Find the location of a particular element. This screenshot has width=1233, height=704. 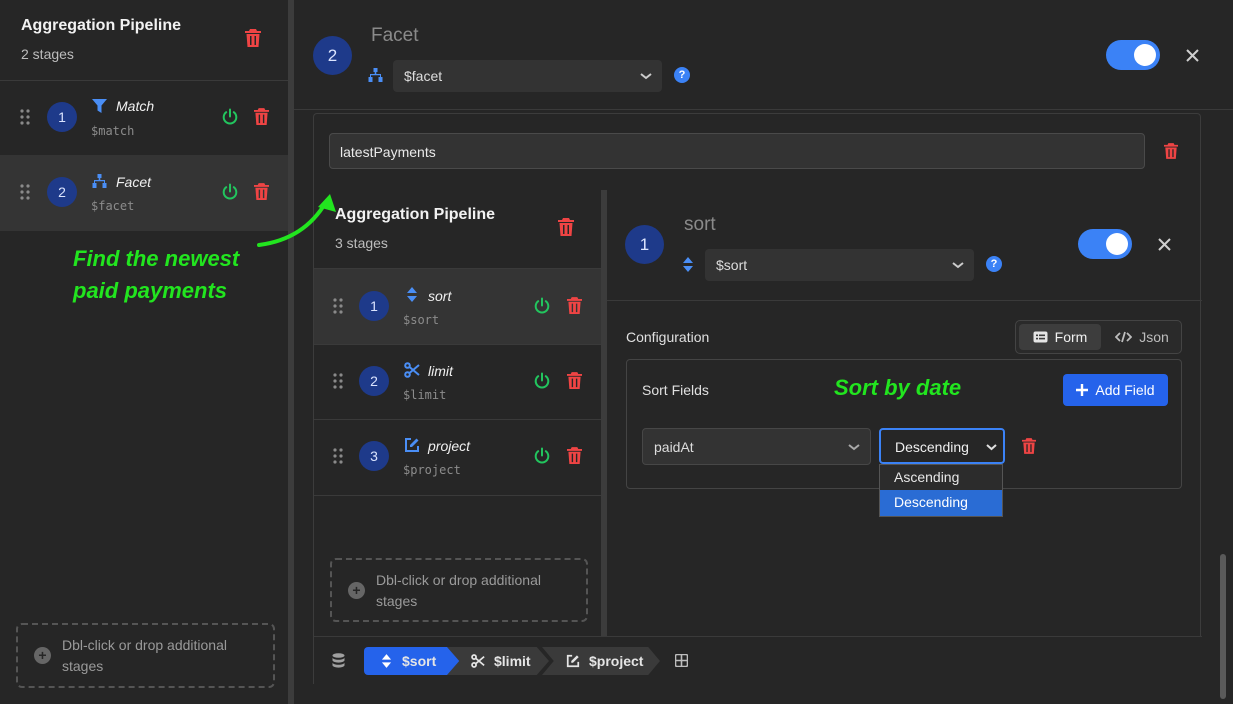

add-field-button: Add Field is located at coordinates (1115, 390).